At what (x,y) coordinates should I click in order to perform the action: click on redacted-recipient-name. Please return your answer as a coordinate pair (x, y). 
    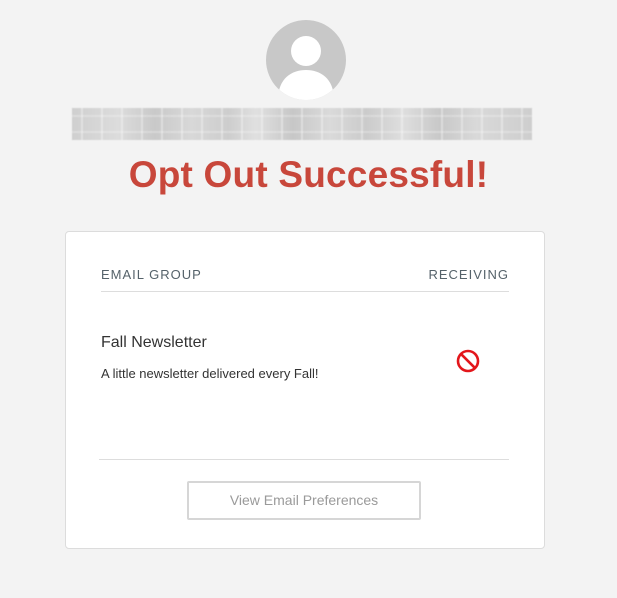
    Looking at the image, I should click on (302, 124).